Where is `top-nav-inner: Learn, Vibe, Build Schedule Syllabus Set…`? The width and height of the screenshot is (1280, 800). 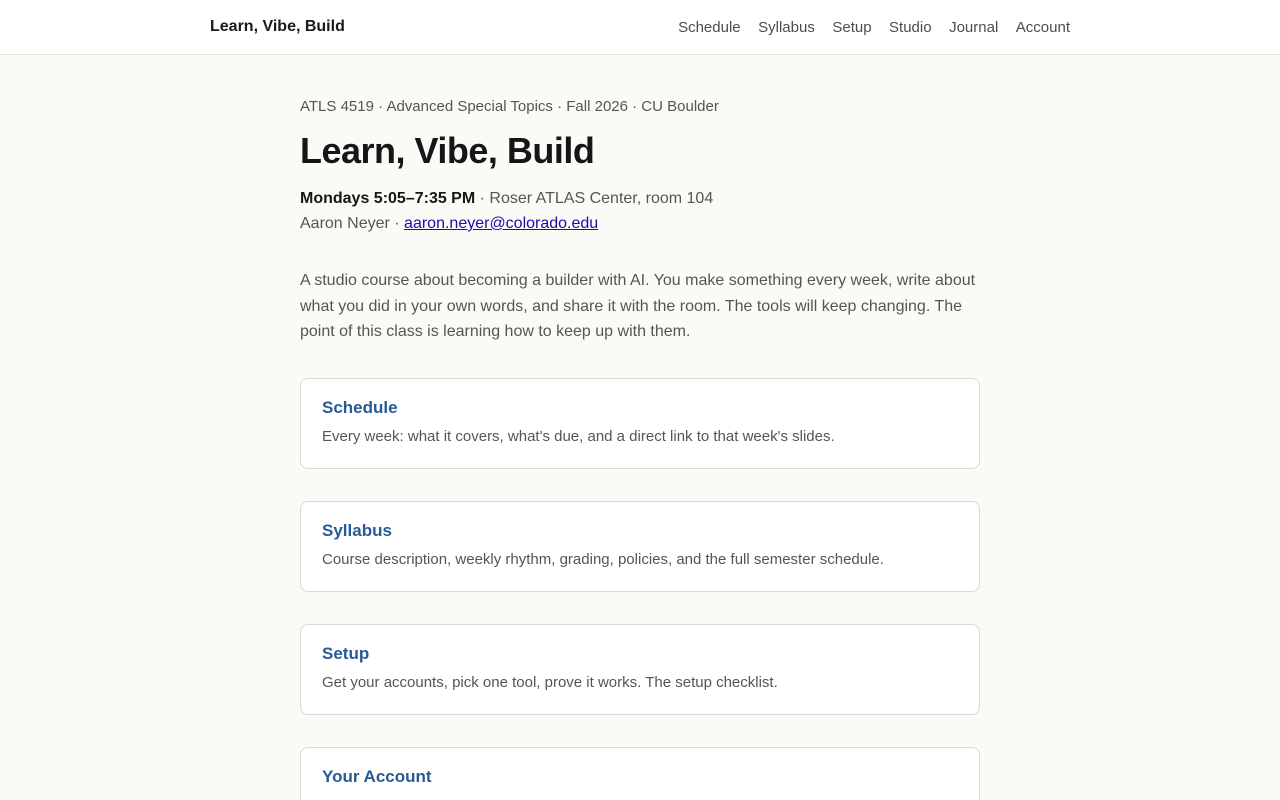 top-nav-inner: Learn, Vibe, Build Schedule Syllabus Set… is located at coordinates (640, 27).